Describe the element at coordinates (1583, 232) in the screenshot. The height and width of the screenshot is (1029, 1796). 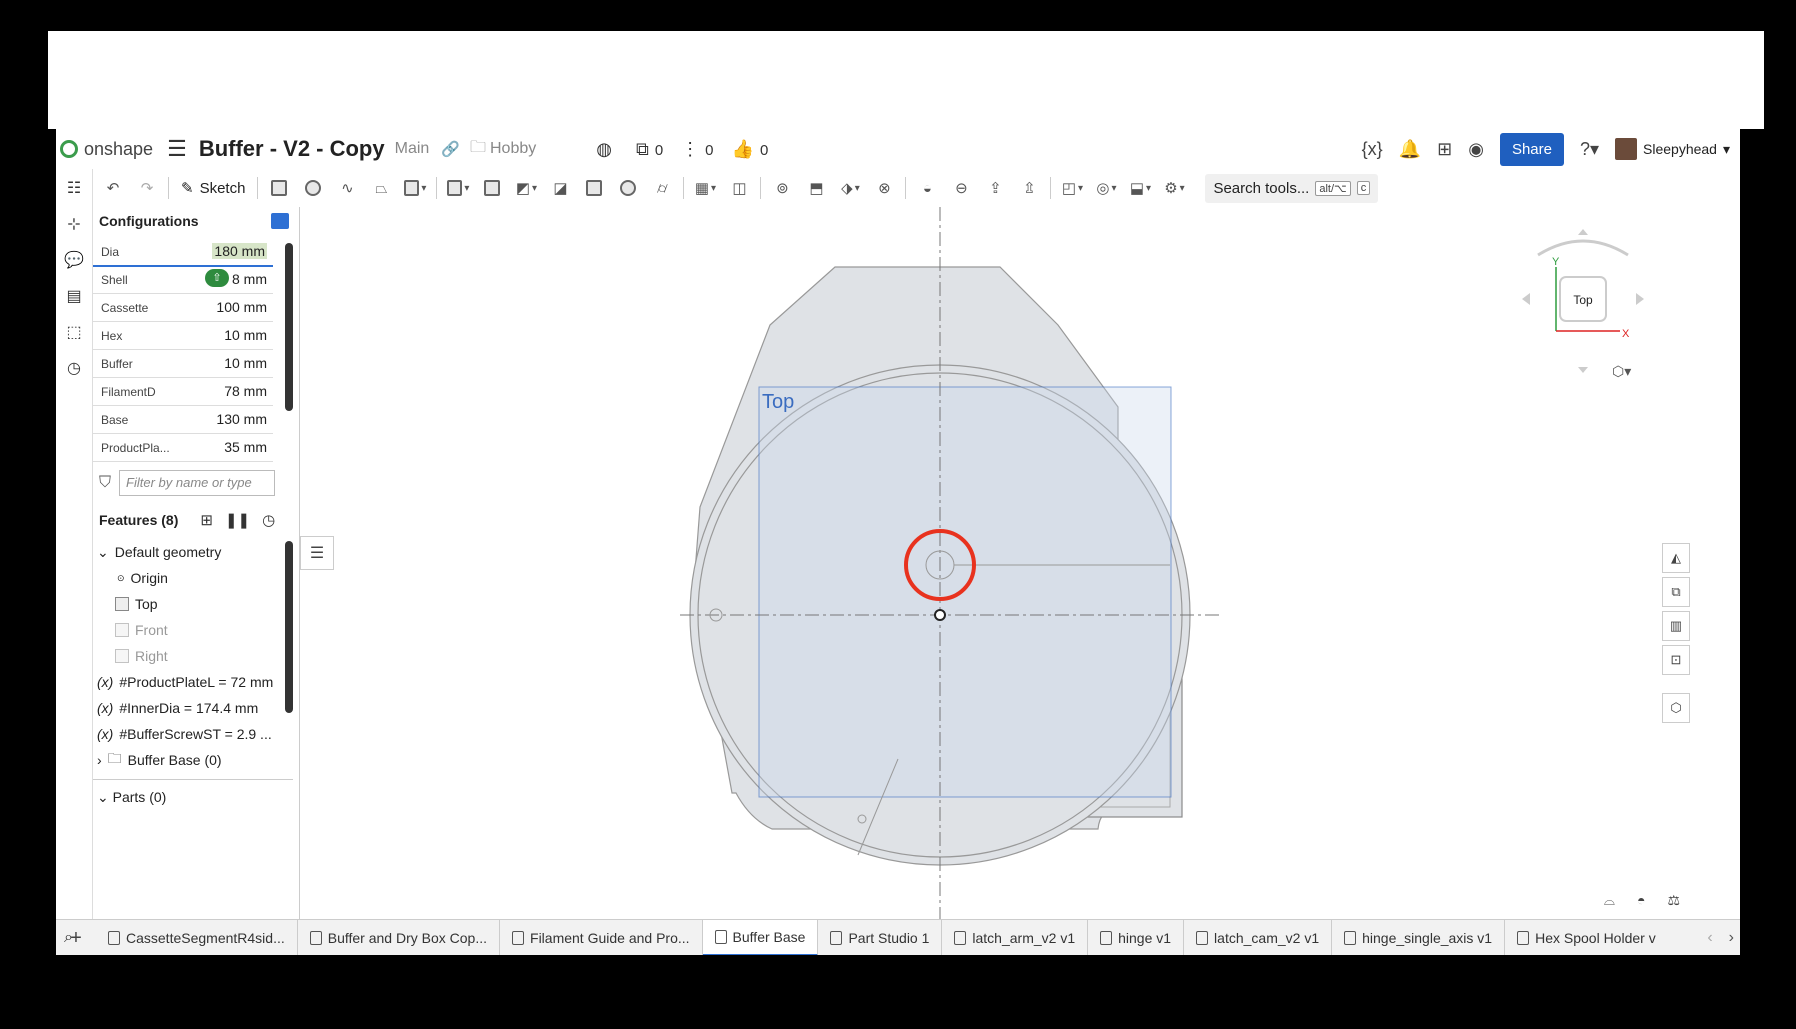
I see `rotate-up-arrow` at that location.